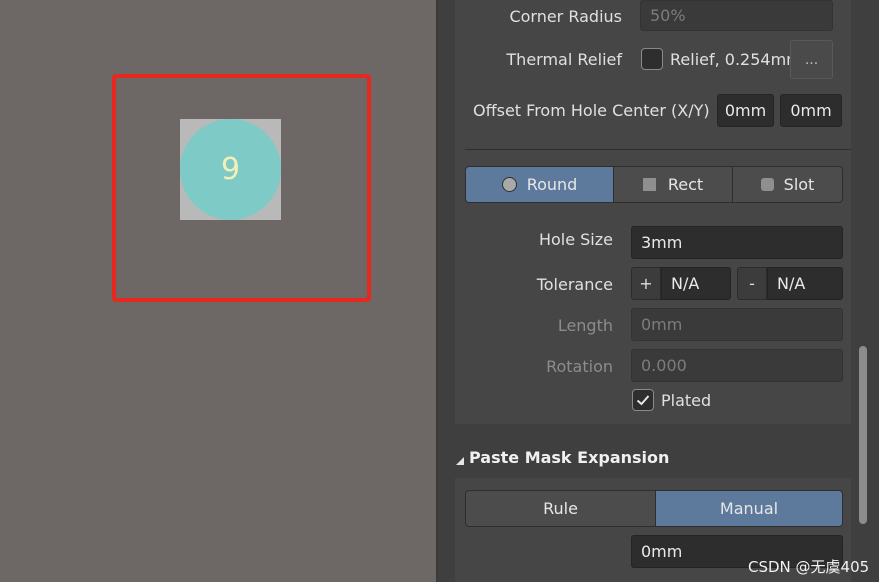 Image resolution: width=879 pixels, height=582 pixels. I want to click on checkmark-icon, so click(643, 400).